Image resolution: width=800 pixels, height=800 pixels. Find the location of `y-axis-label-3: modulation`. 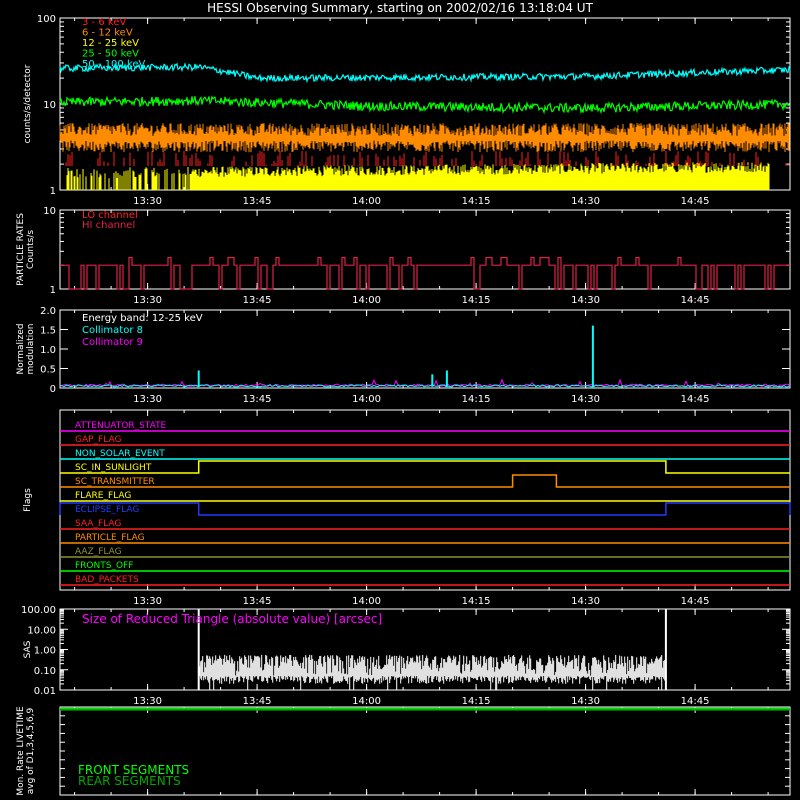

y-axis-label-3: modulation is located at coordinates (31, 349).